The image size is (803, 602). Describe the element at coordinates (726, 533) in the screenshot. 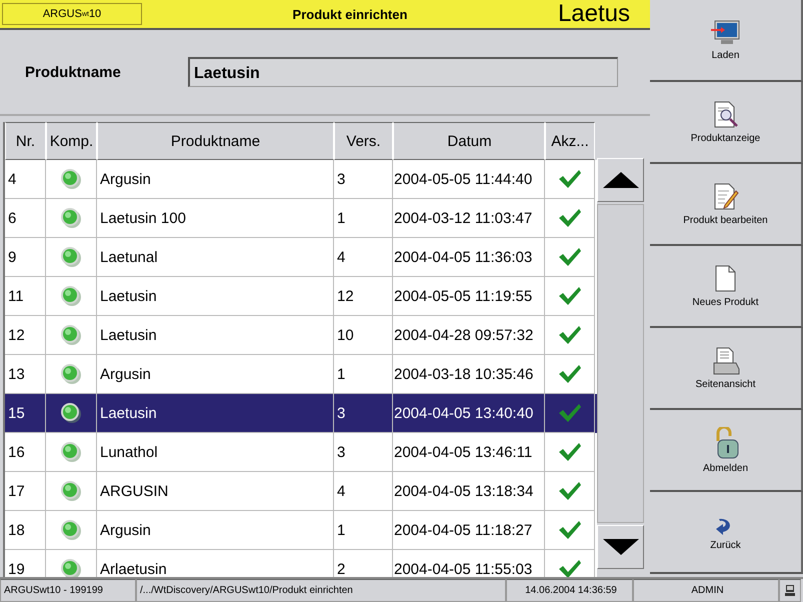

I see `sidebar-button: Zurück` at that location.